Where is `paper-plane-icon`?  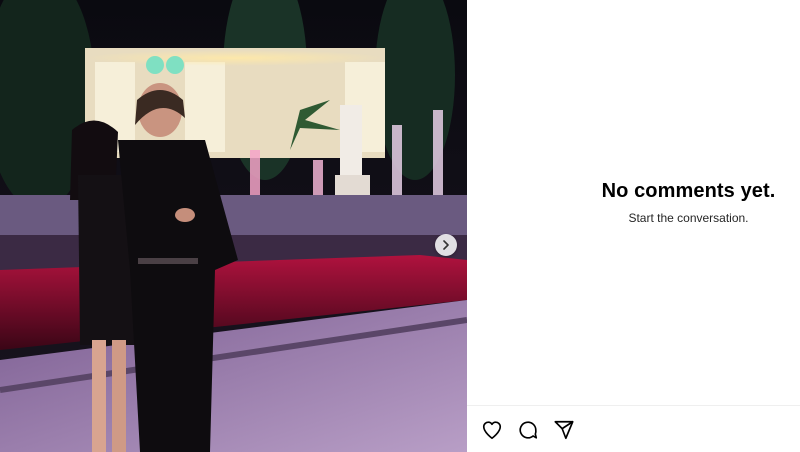
paper-plane-icon is located at coordinates (564, 430).